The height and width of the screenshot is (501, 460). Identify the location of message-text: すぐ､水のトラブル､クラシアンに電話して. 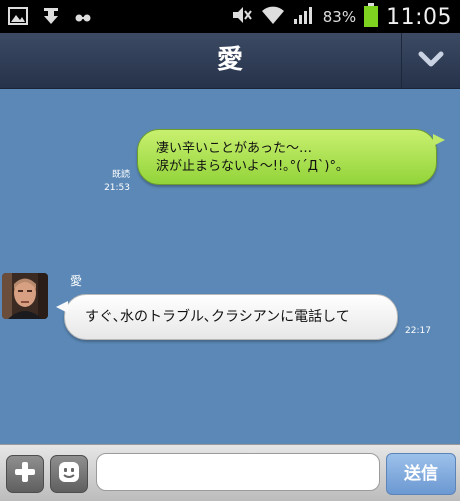
(217, 317).